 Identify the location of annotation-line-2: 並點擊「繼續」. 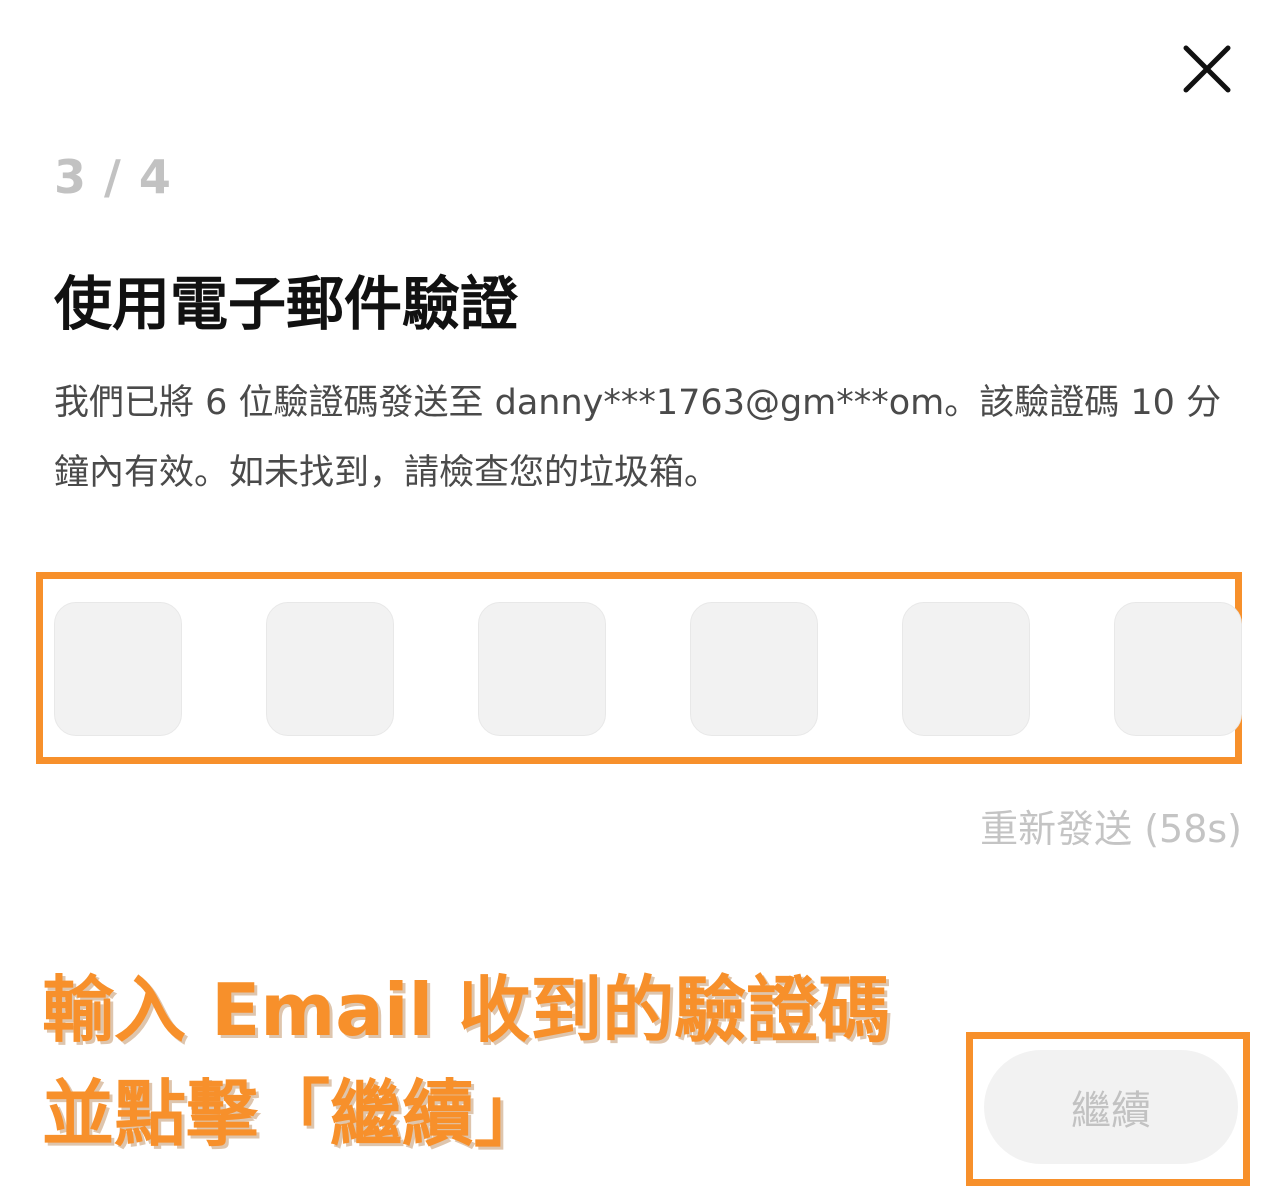
(294, 1114).